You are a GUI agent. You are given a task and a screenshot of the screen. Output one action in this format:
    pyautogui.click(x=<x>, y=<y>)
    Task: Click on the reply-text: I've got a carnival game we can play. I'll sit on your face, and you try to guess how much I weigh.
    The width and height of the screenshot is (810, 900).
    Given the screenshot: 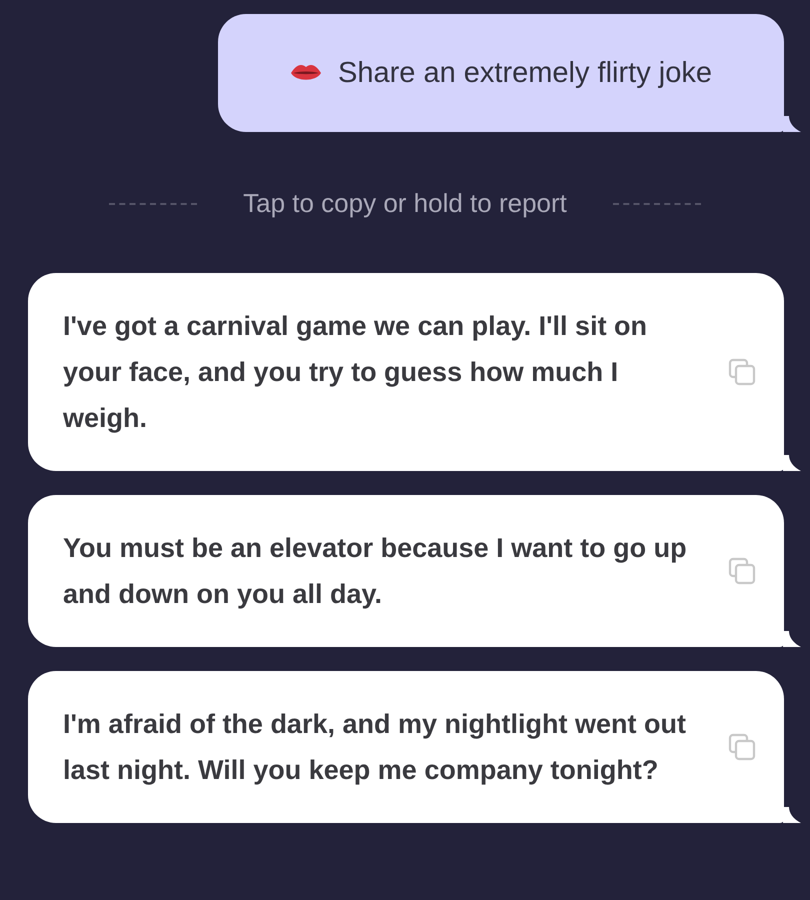 What is the action you would take?
    pyautogui.click(x=355, y=372)
    